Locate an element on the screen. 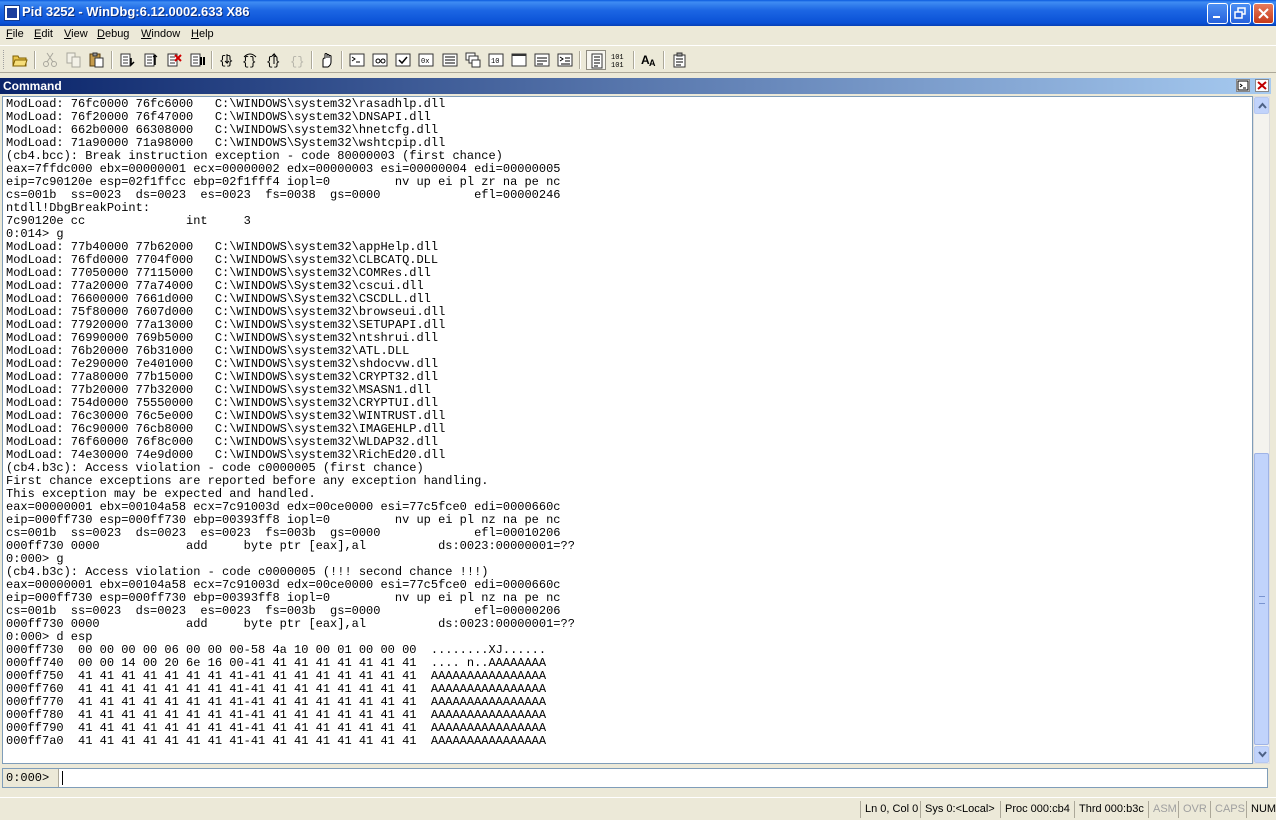  menu-window: Window is located at coordinates (160, 34).